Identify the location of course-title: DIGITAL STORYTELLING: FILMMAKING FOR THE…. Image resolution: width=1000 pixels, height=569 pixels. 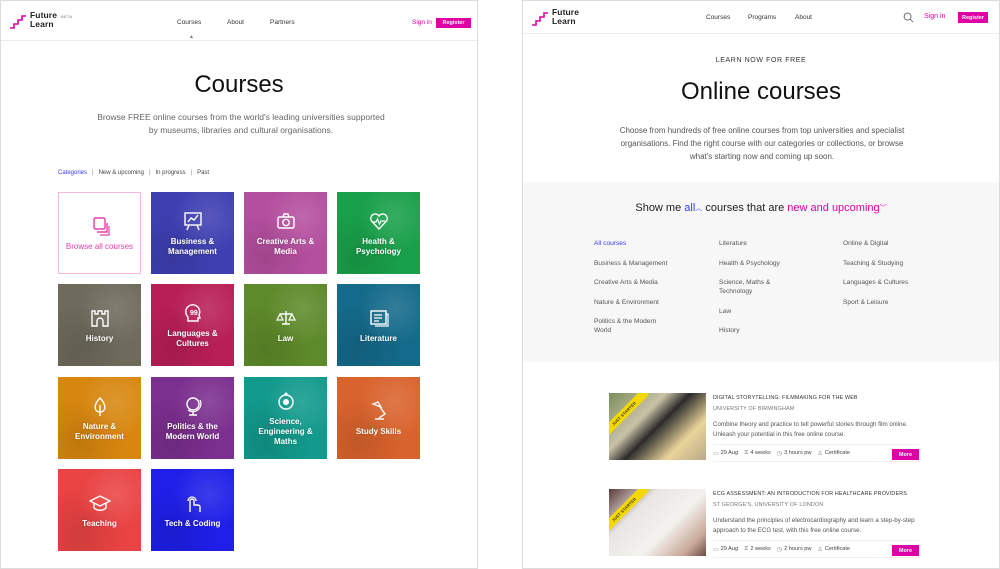
(785, 398).